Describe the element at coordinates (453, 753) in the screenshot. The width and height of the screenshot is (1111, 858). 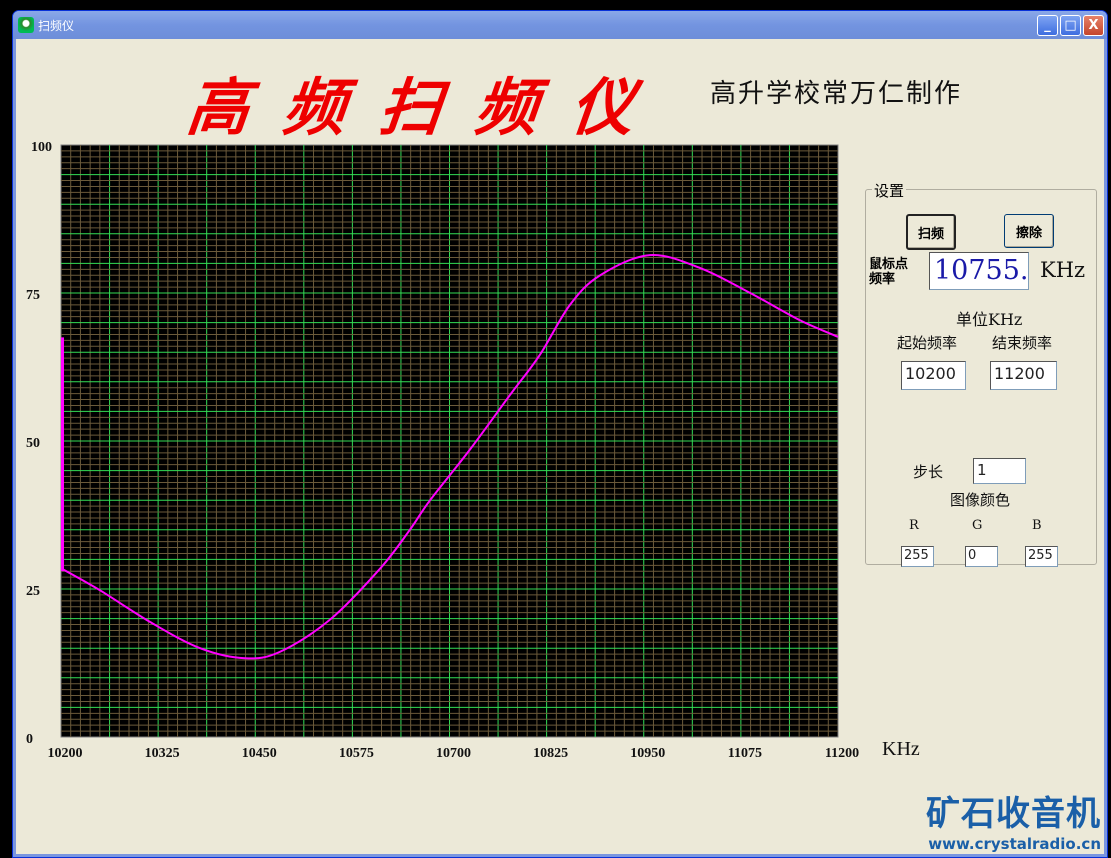
I see `x-tick-label: 10700` at that location.